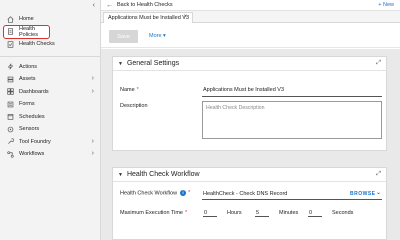  What do you see at coordinates (10, 44) in the screenshot?
I see `checklist-icon` at bounding box center [10, 44].